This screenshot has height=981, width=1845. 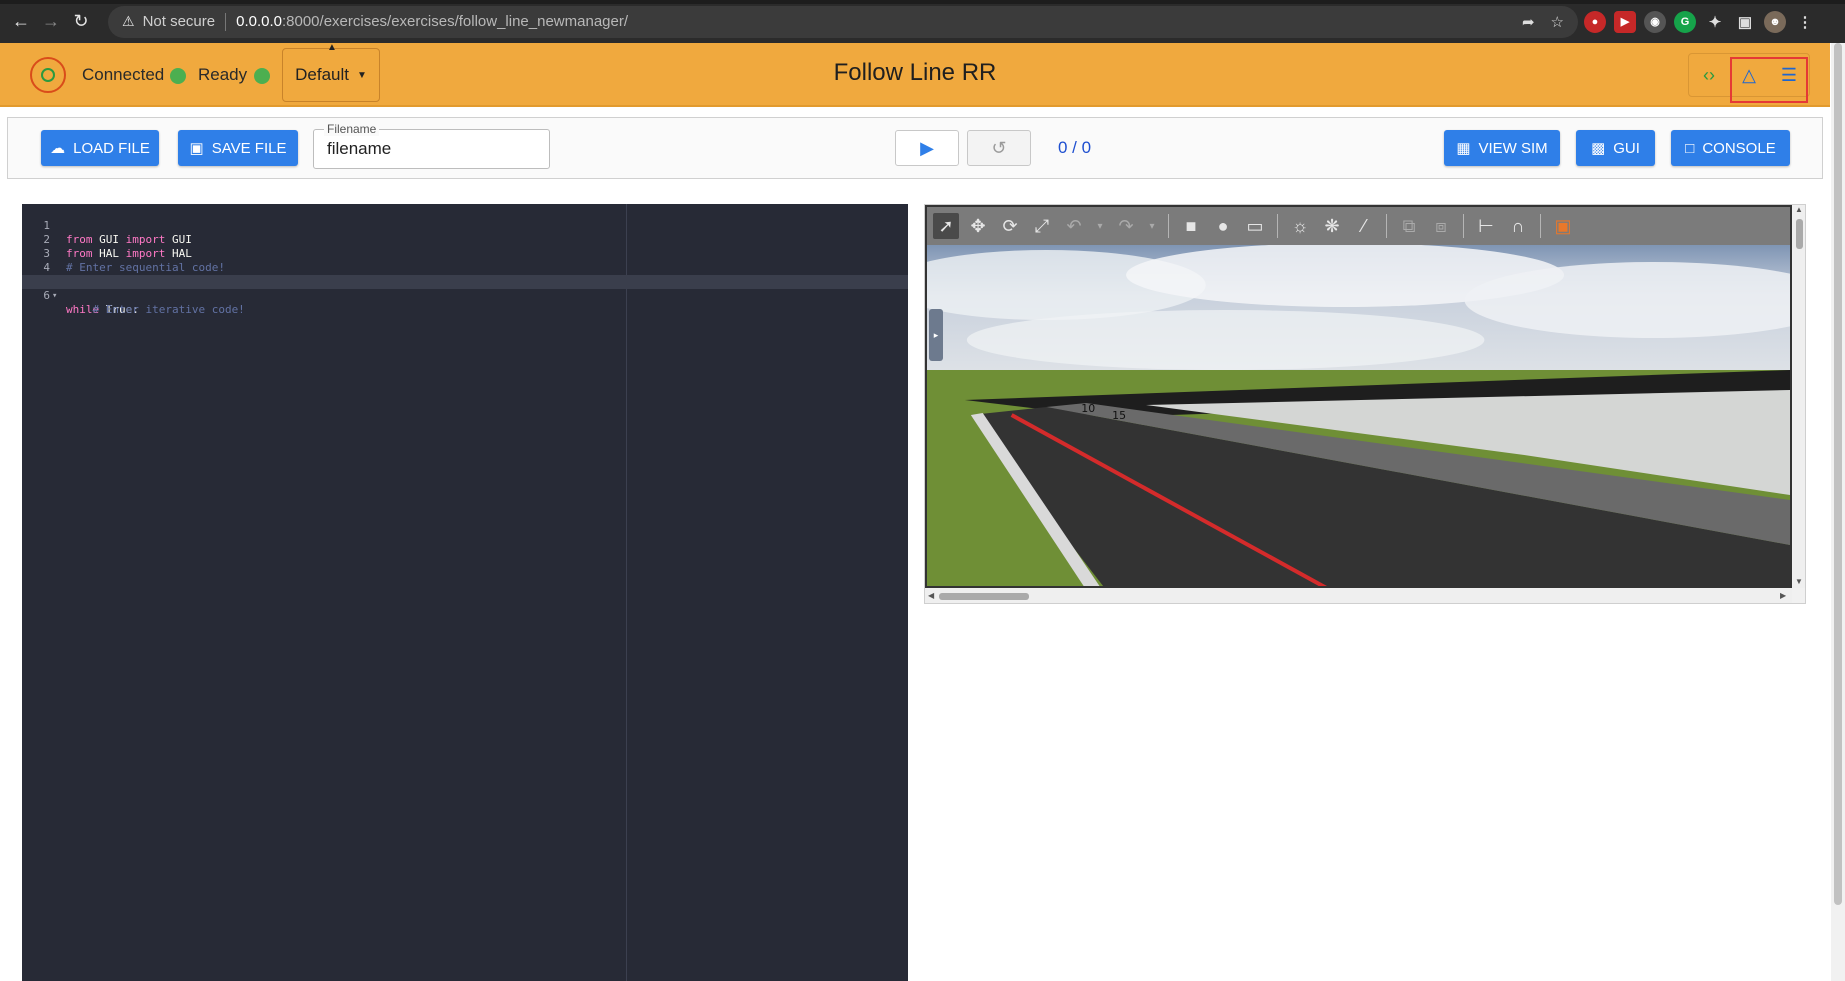 I want to click on filename-field: Filename, so click(x=431, y=145).